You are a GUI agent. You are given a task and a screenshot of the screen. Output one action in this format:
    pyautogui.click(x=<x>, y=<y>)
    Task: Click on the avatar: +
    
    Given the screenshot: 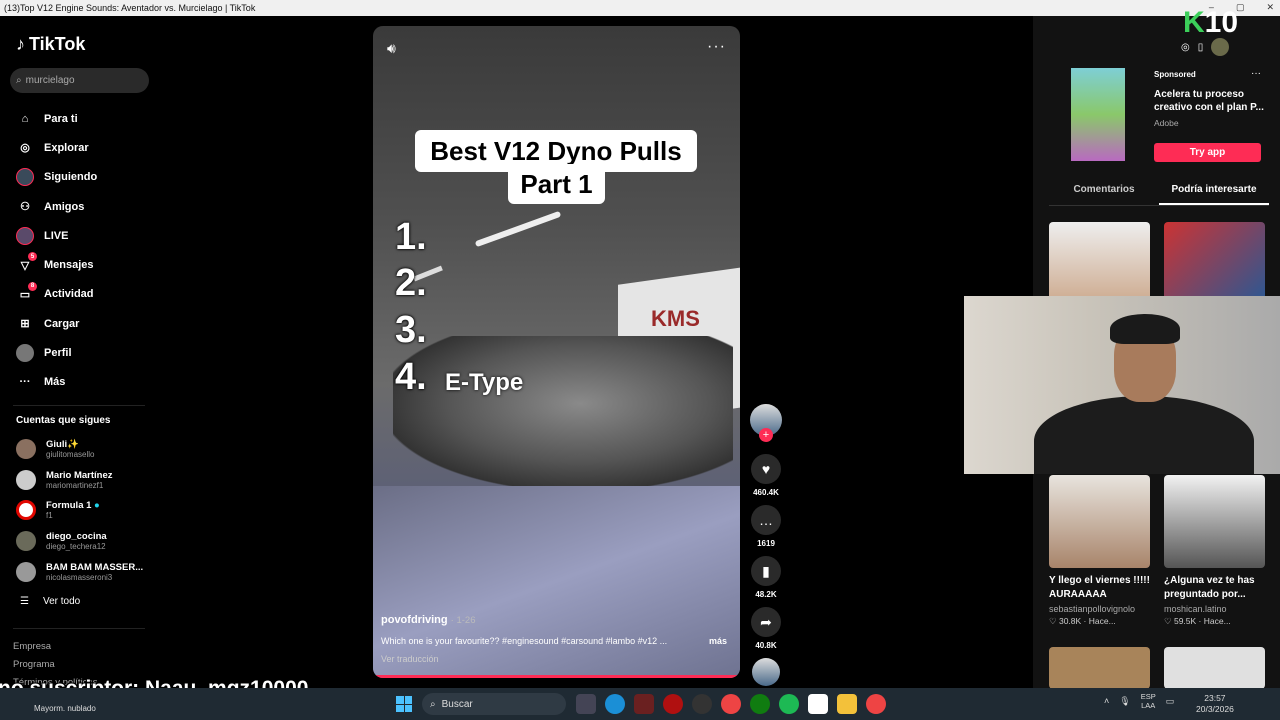 What is the action you would take?
    pyautogui.click(x=766, y=423)
    